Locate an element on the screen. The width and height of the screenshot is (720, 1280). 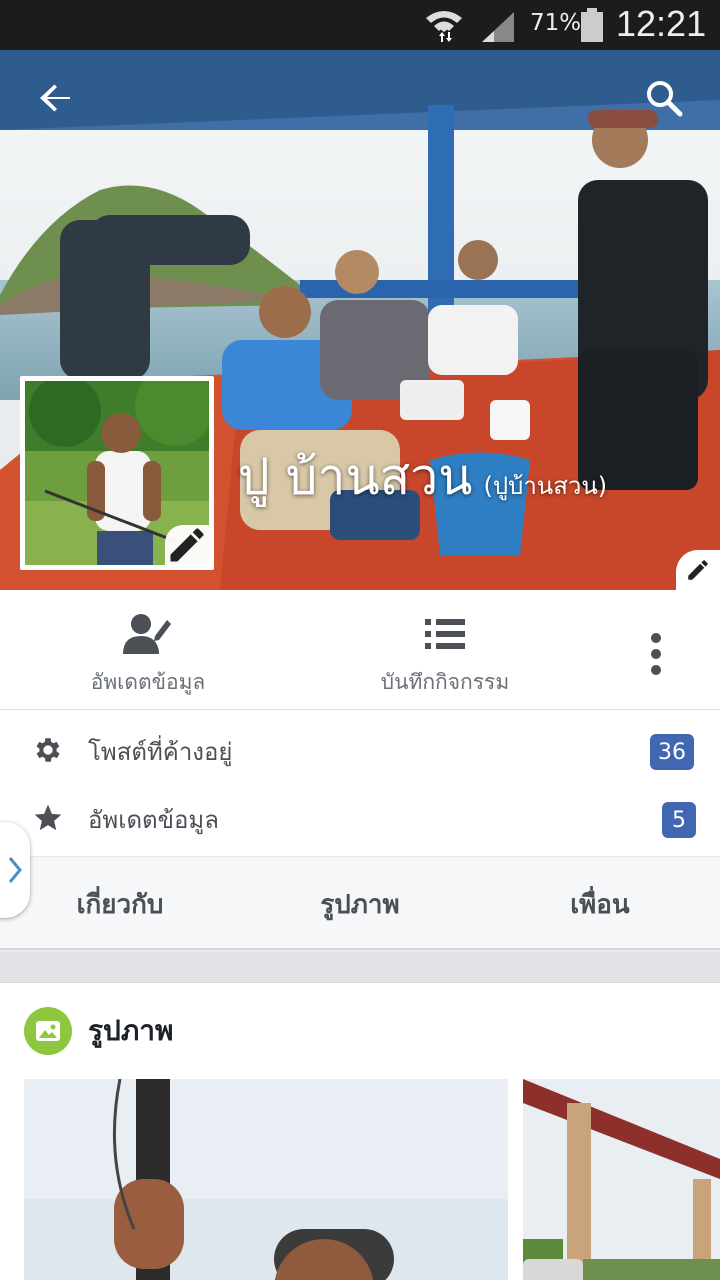
tab-friends: เพื่อน is located at coordinates (600, 904).